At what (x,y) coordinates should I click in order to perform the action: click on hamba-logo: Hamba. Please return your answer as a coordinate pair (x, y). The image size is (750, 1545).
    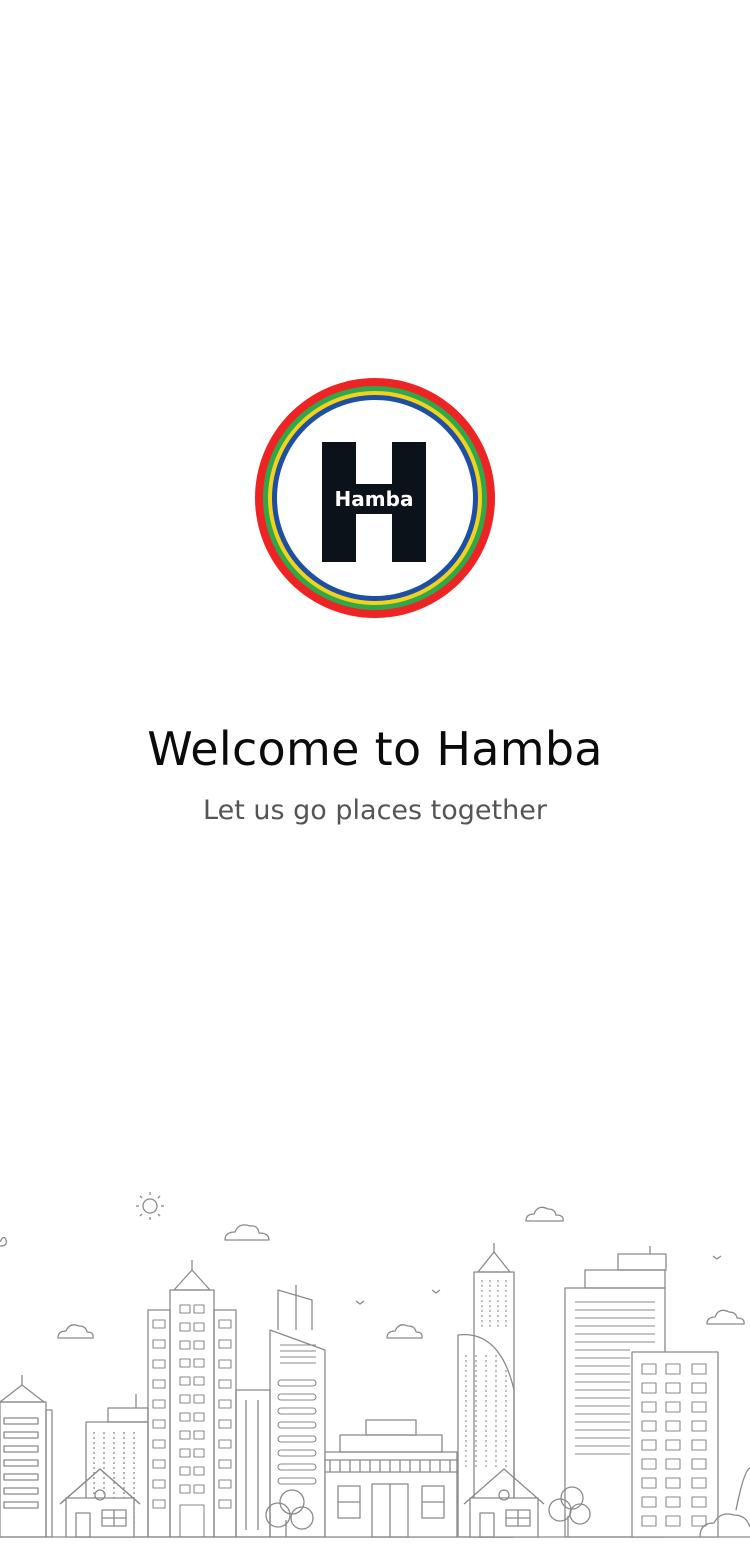
    Looking at the image, I should click on (375, 498).